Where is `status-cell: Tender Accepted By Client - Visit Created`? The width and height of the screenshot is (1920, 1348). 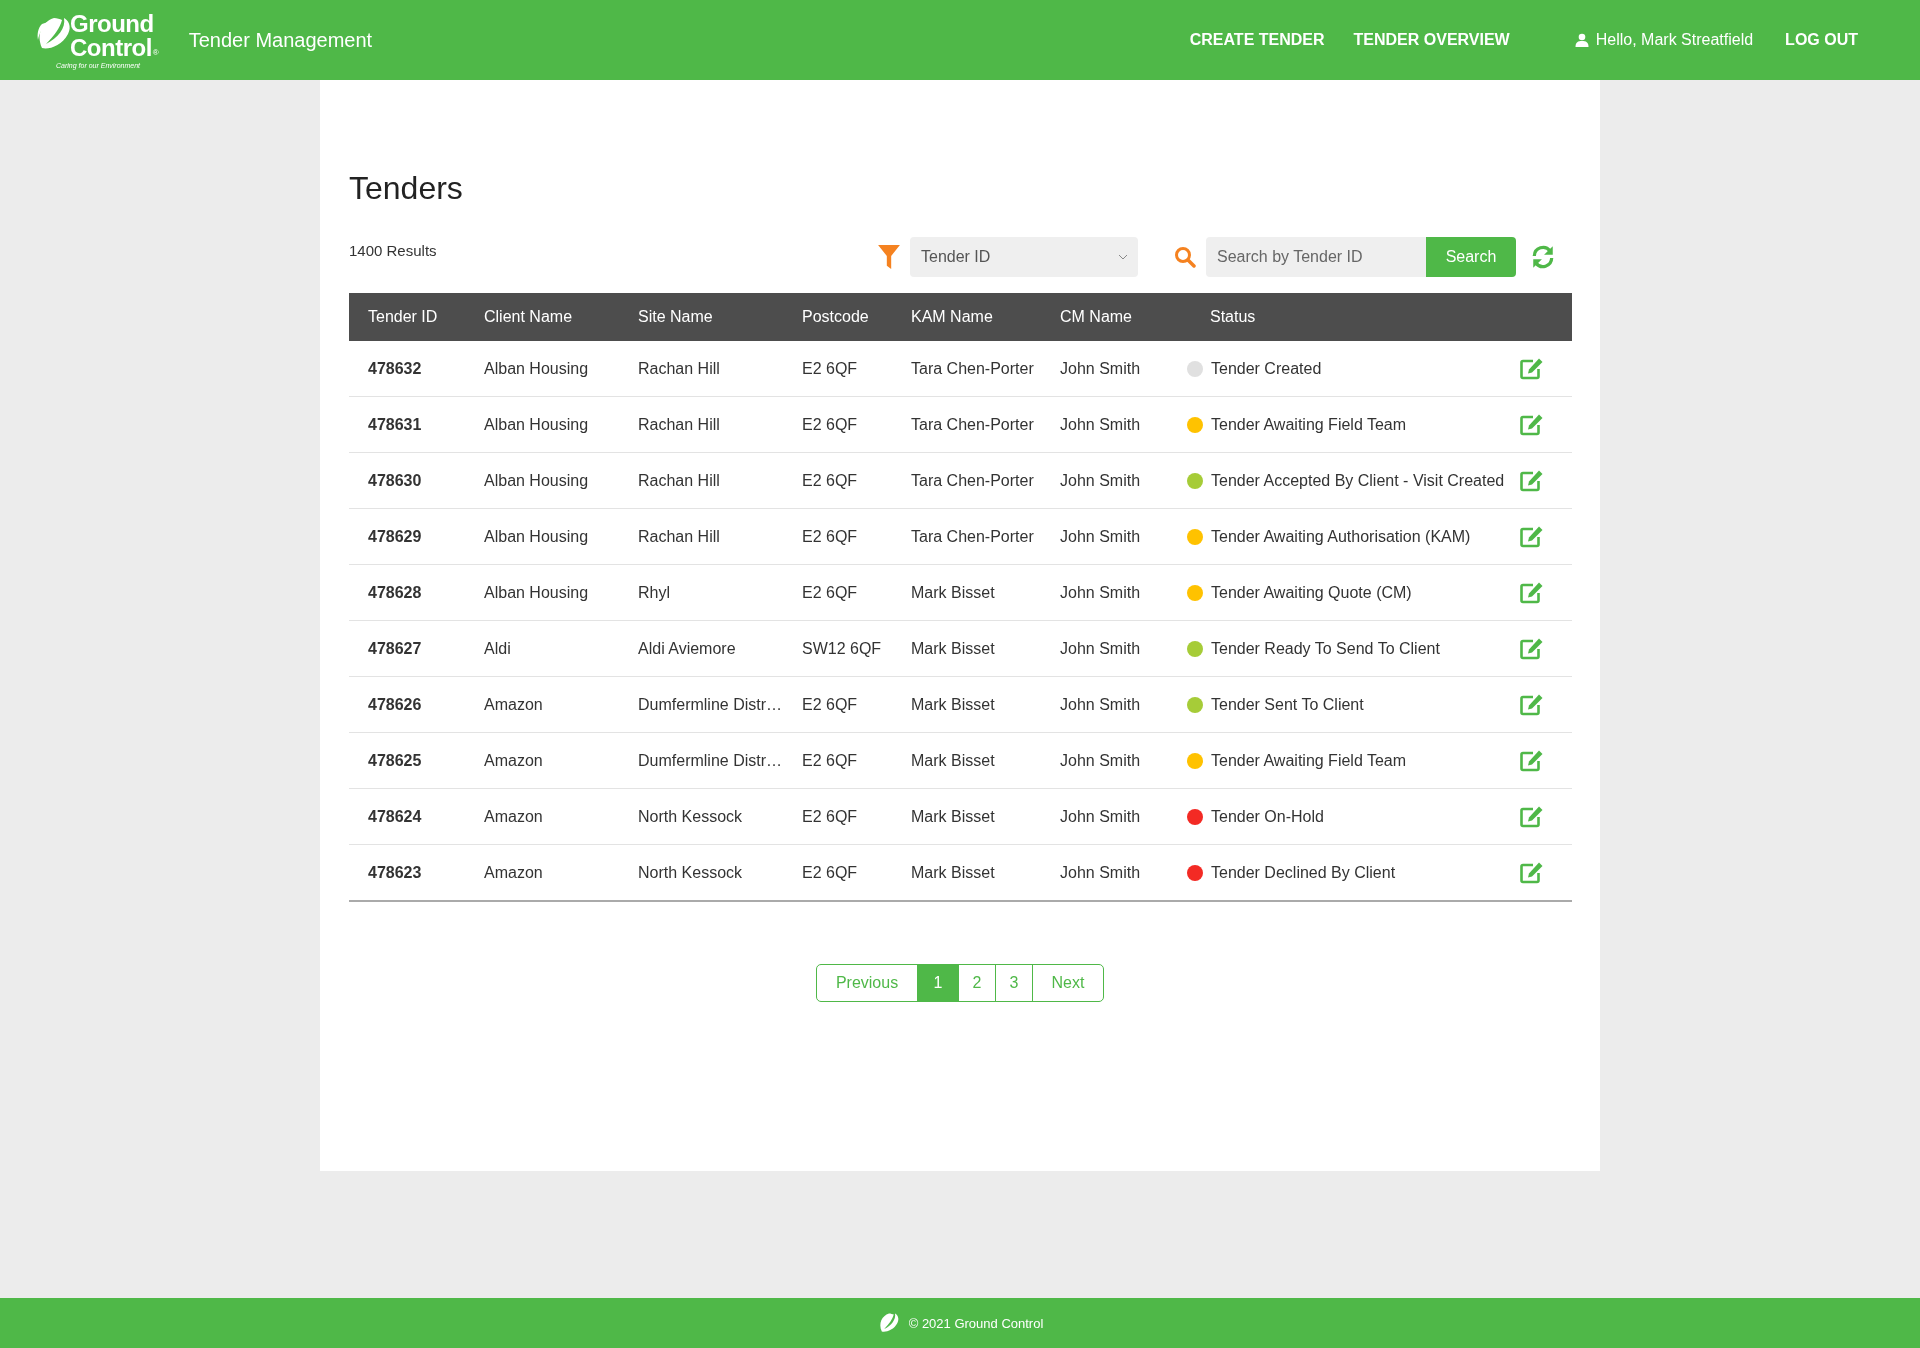
status-cell: Tender Accepted By Client - Visit Created is located at coordinates (1358, 480).